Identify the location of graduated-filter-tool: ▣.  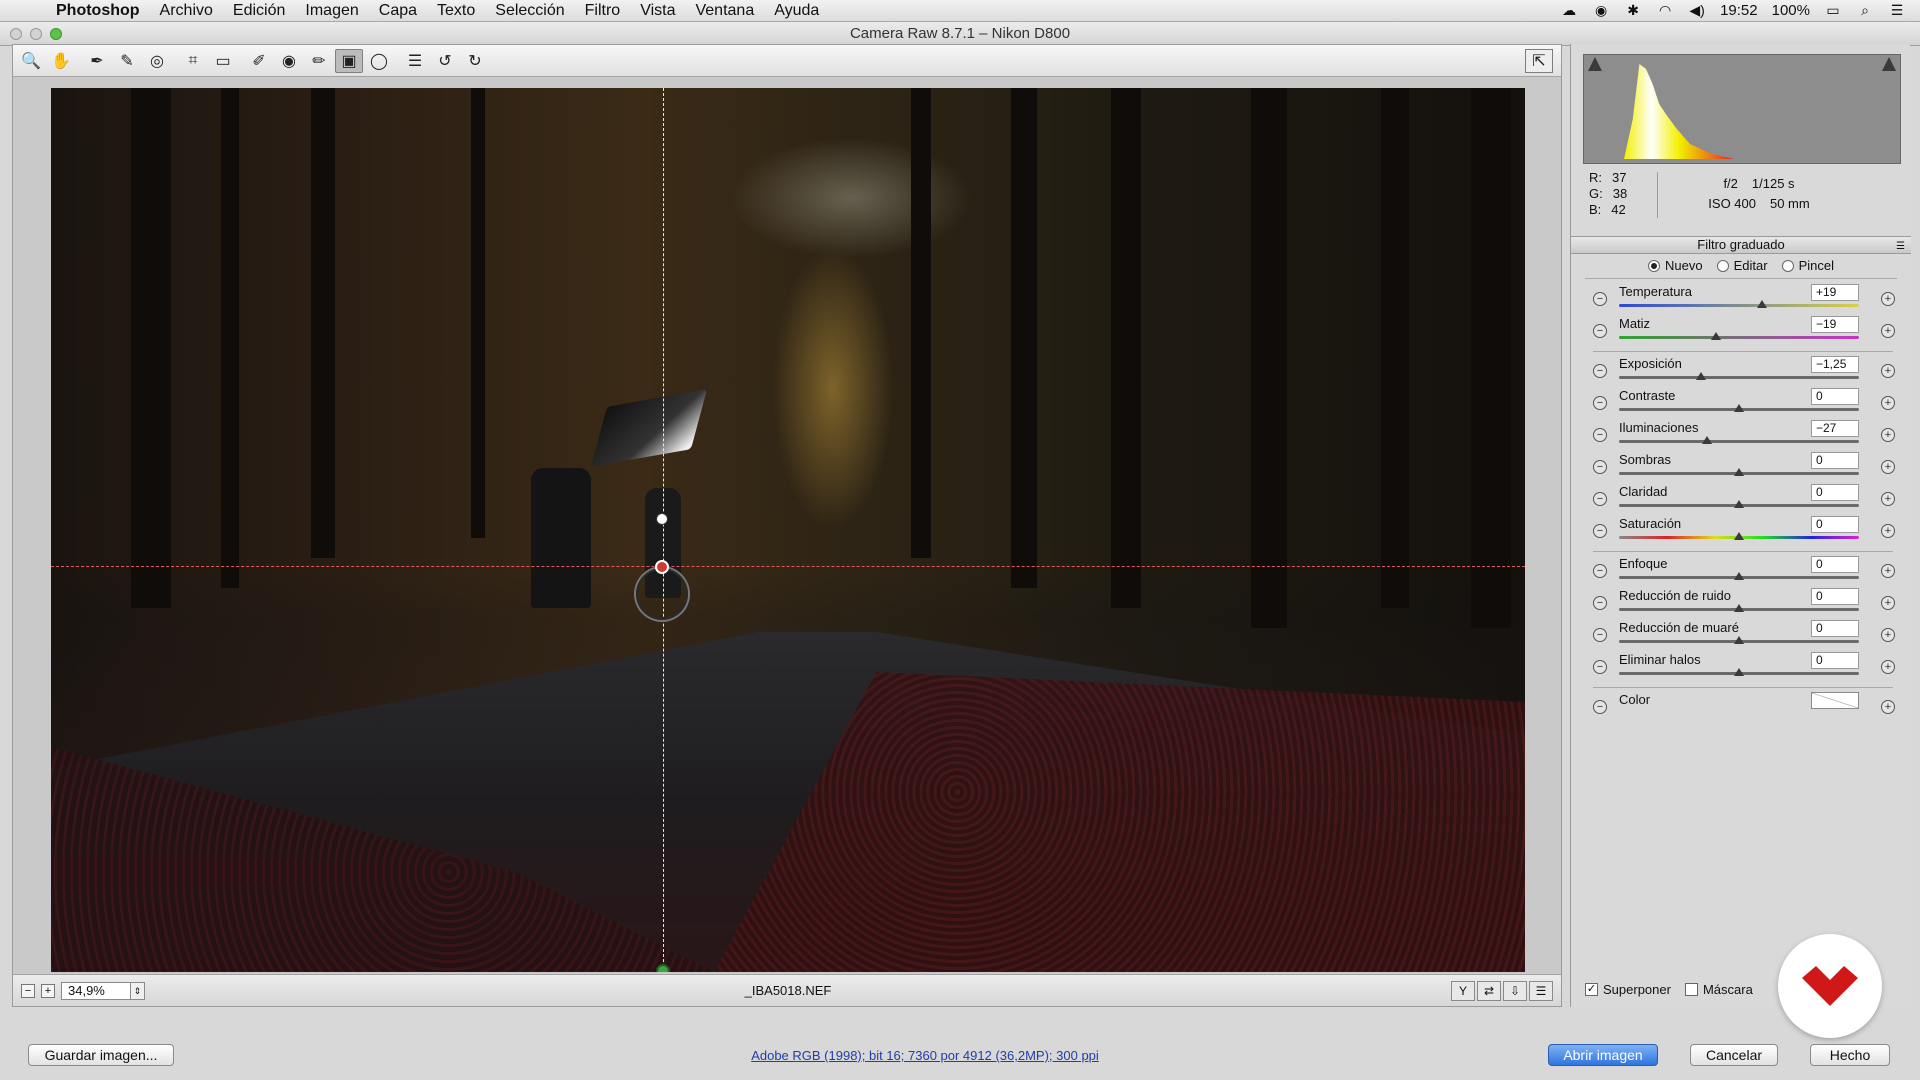
(349, 60).